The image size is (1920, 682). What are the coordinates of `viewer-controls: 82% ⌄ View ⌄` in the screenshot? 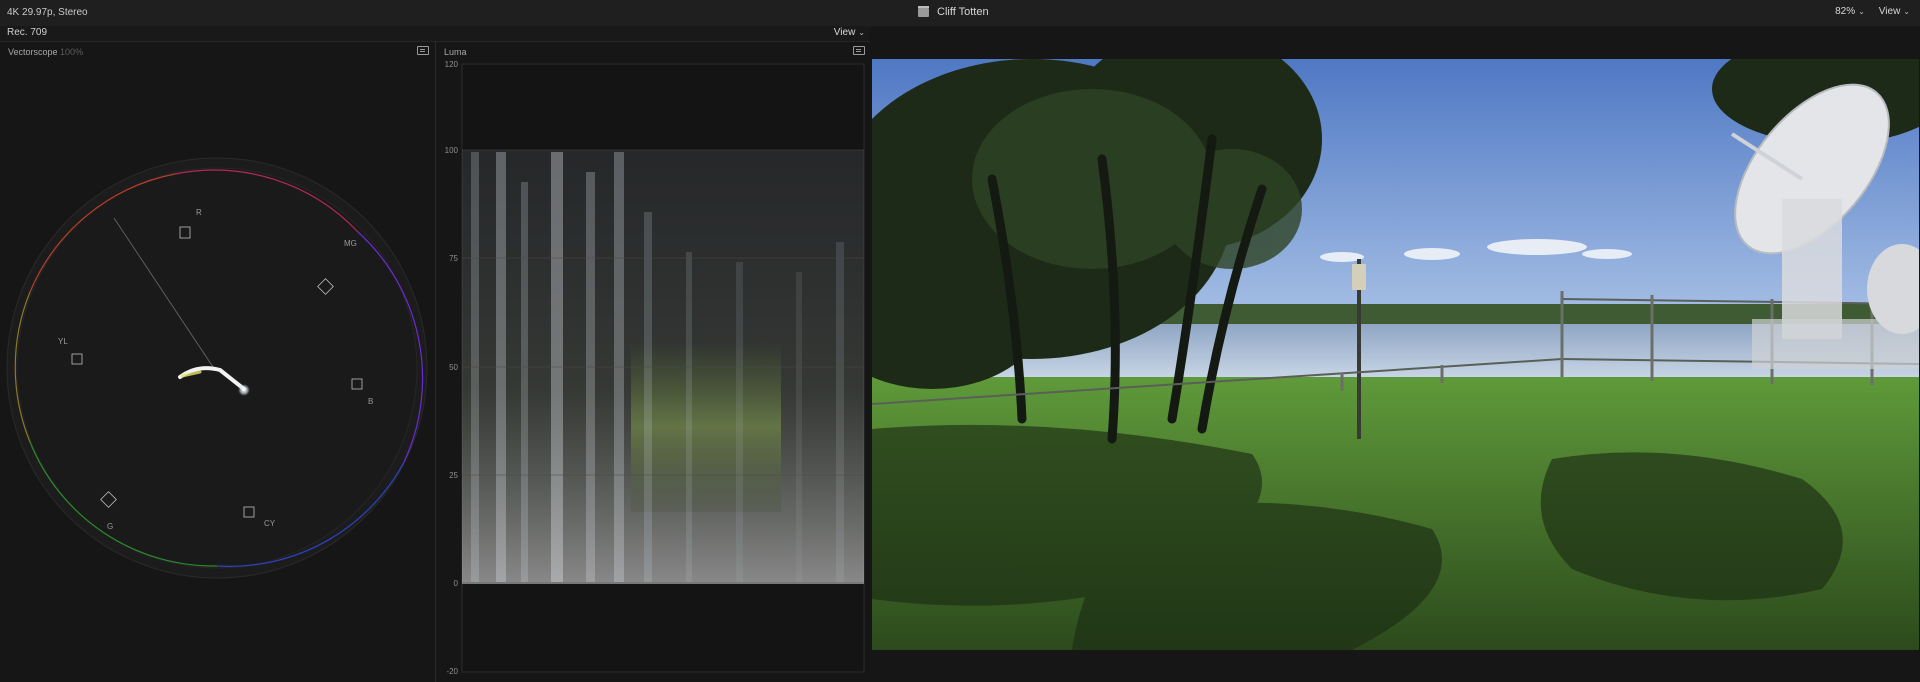 It's located at (1872, 11).